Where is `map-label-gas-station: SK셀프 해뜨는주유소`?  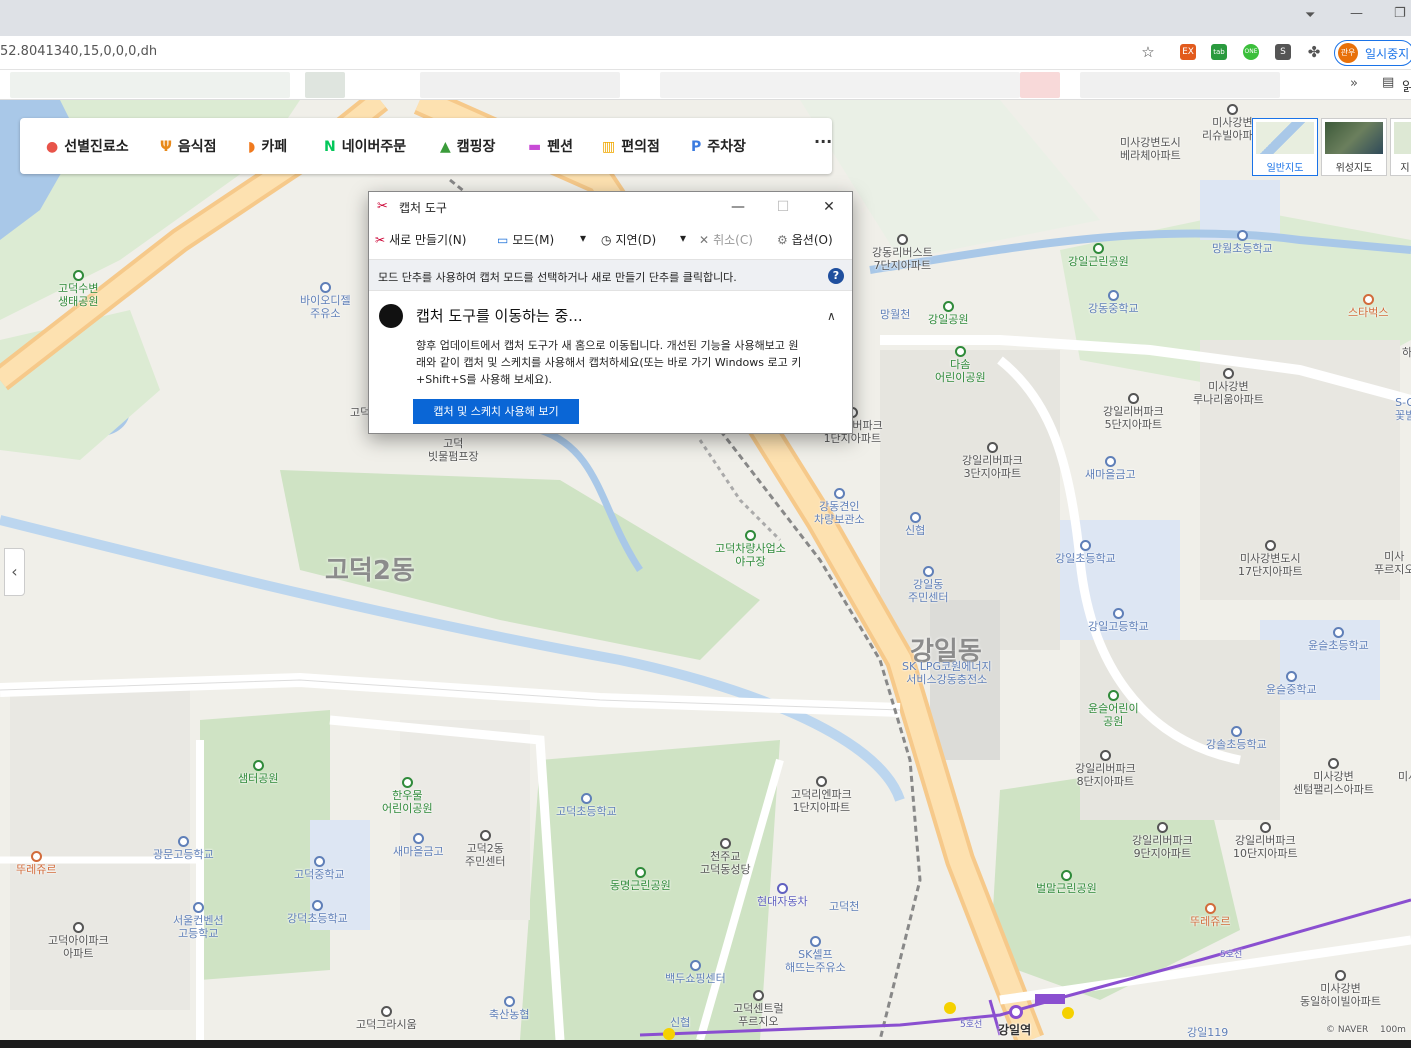
map-label-gas-station: SK셀프 해뜨는주유소 is located at coordinates (815, 955).